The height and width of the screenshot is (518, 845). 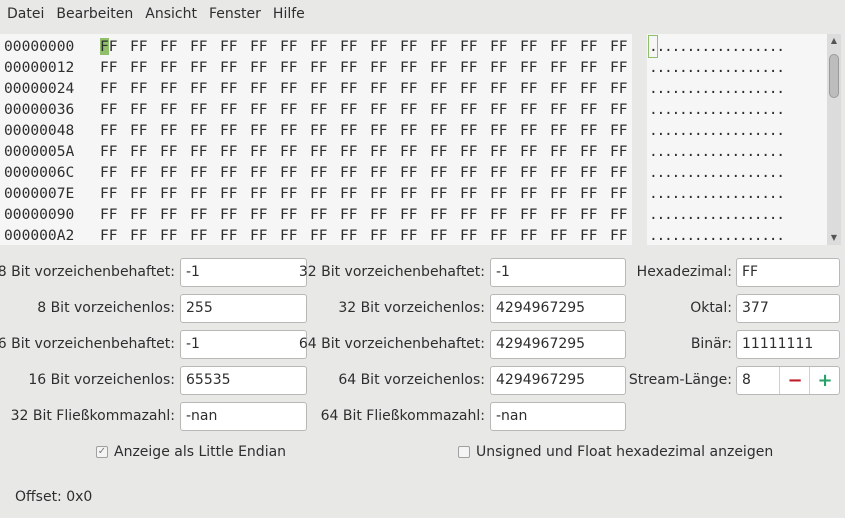 I want to click on checkbox-icon, so click(x=464, y=452).